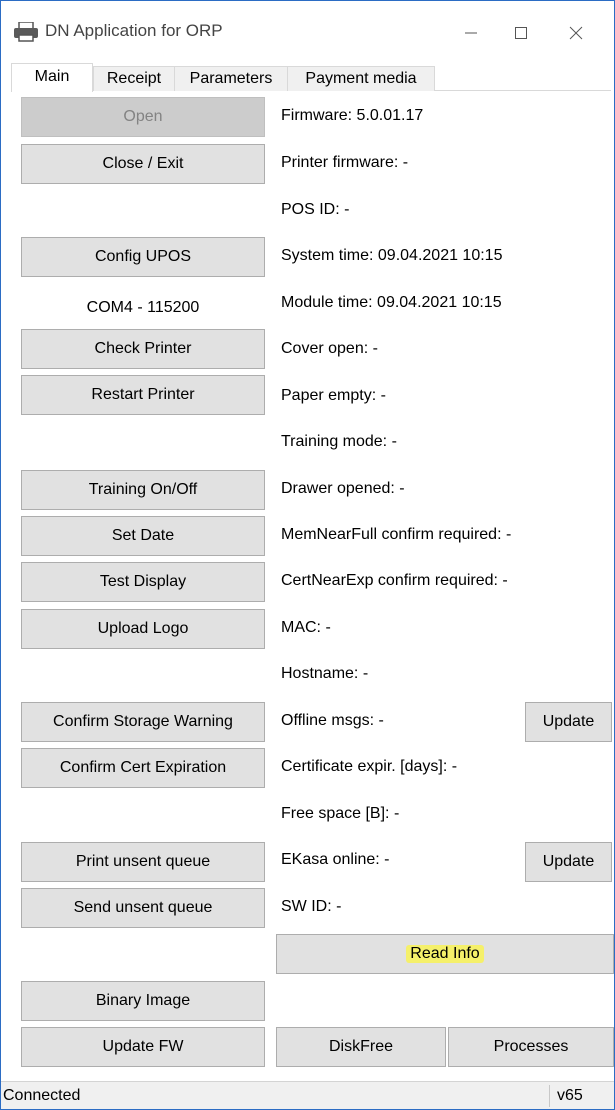  What do you see at coordinates (333, 395) in the screenshot?
I see `paper-empty-label: Paper empty: -` at bounding box center [333, 395].